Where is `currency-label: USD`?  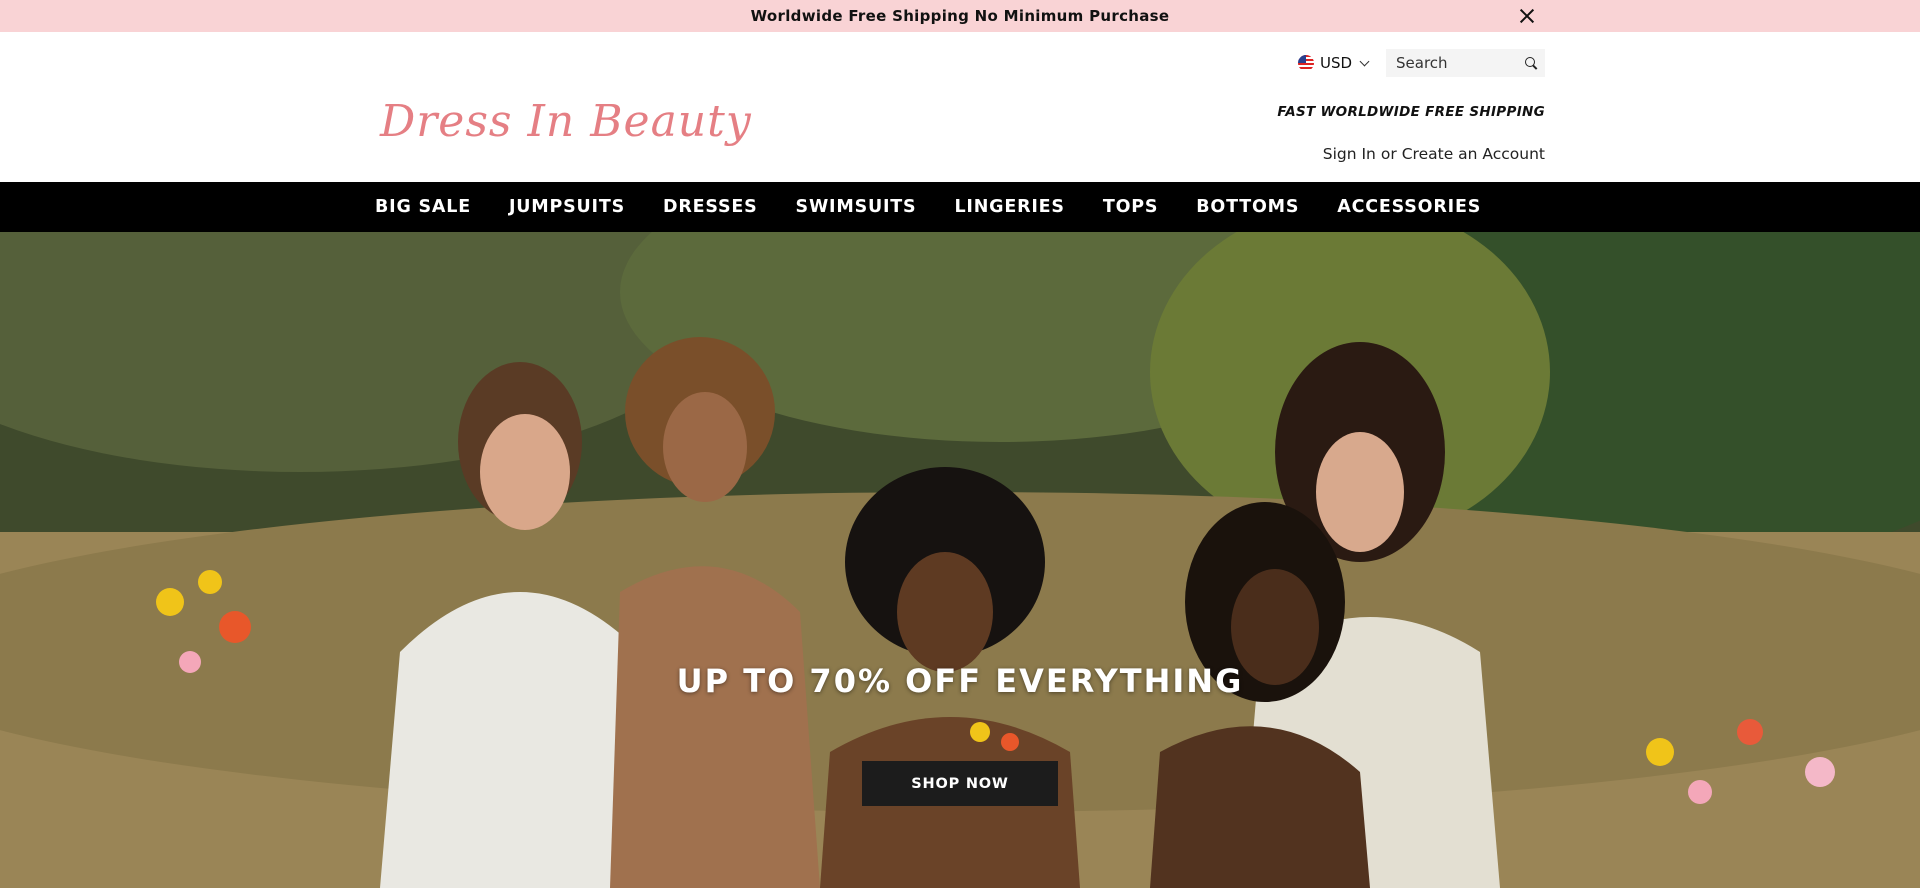 currency-label: USD is located at coordinates (1336, 63).